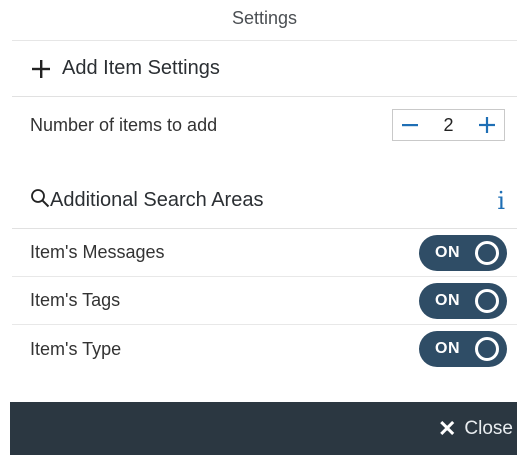  I want to click on toggle-row-type: Item's Type ON, so click(264, 349).